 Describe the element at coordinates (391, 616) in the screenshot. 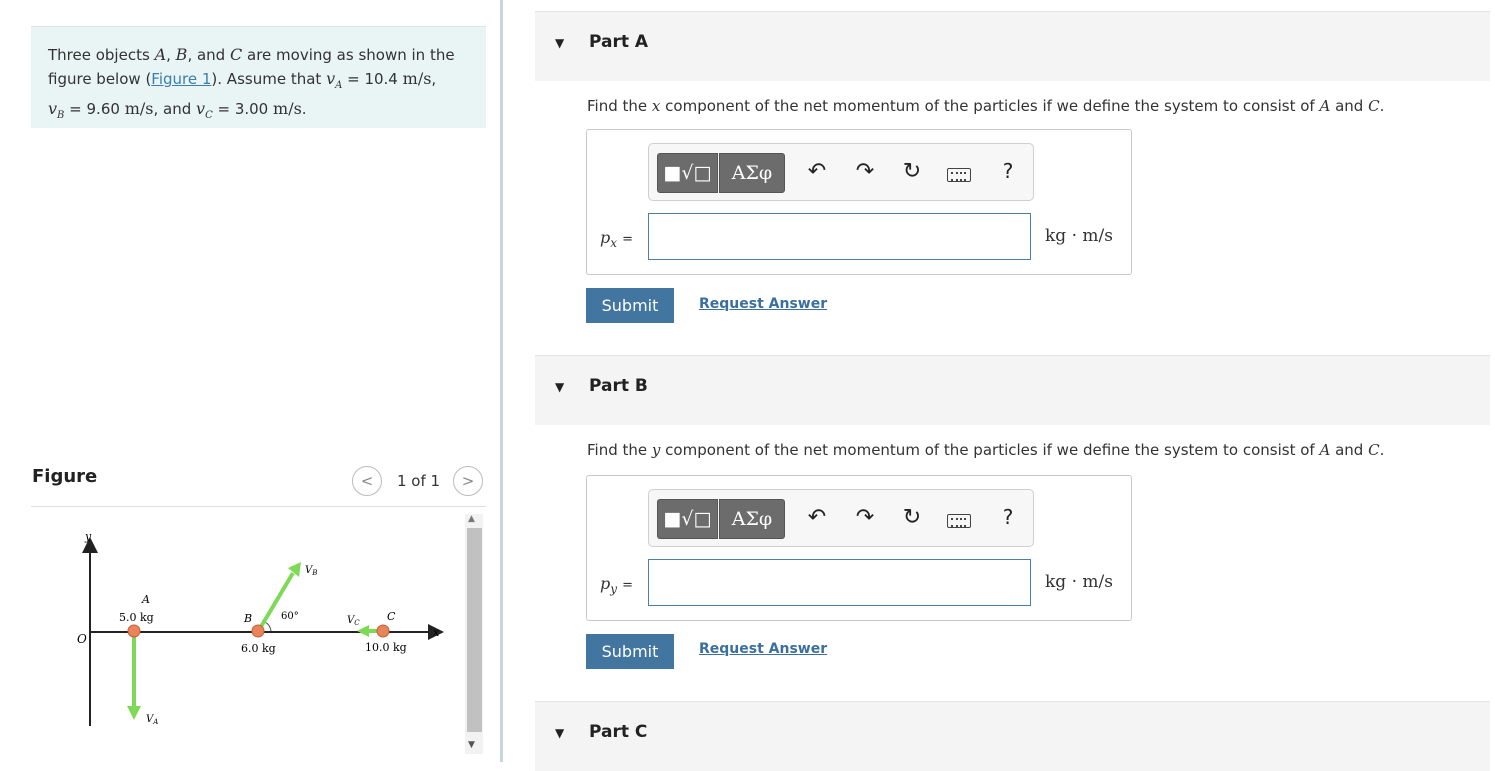

I see `object-c-label: C` at that location.